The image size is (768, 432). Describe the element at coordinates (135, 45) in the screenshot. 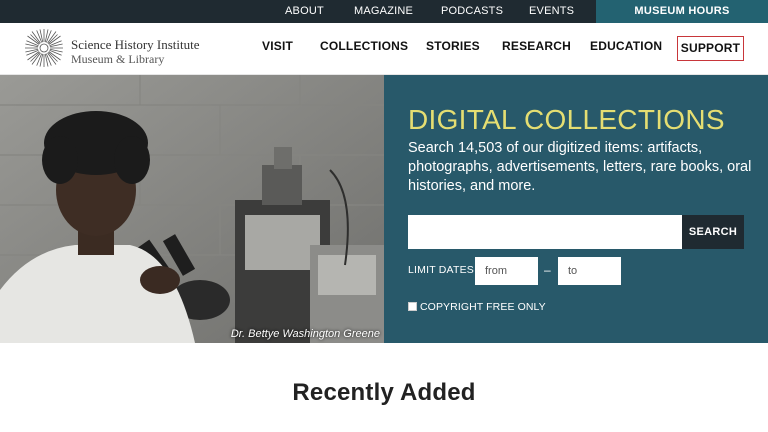

I see `logo-title: Science History Institute` at that location.